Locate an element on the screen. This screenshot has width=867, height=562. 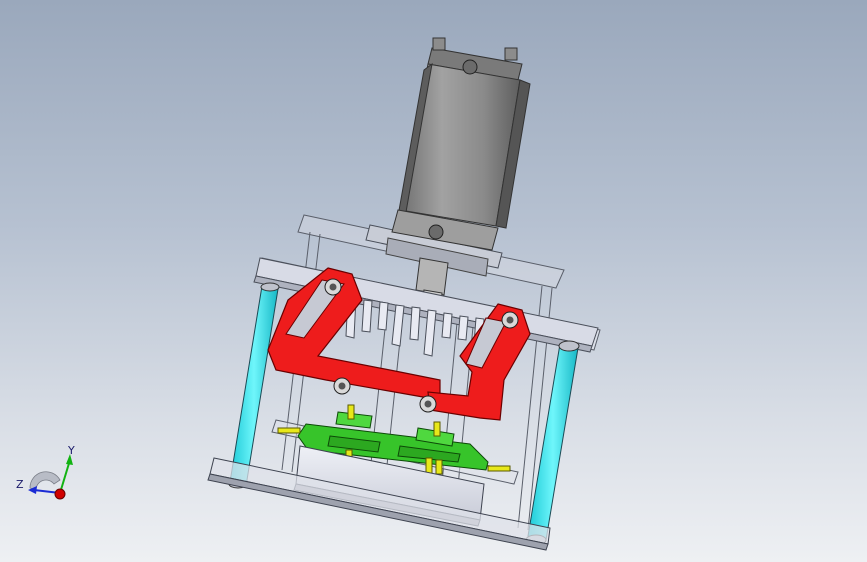
y-axis-label: Y is located at coordinates (71, 450).